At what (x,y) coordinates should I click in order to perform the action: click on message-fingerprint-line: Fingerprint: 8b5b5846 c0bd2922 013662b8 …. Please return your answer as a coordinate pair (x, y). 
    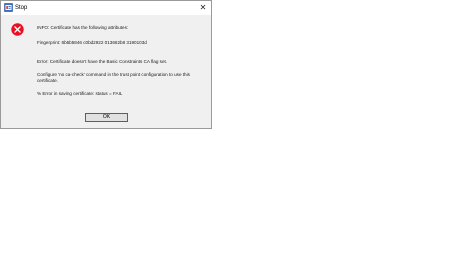
    Looking at the image, I should click on (92, 42).